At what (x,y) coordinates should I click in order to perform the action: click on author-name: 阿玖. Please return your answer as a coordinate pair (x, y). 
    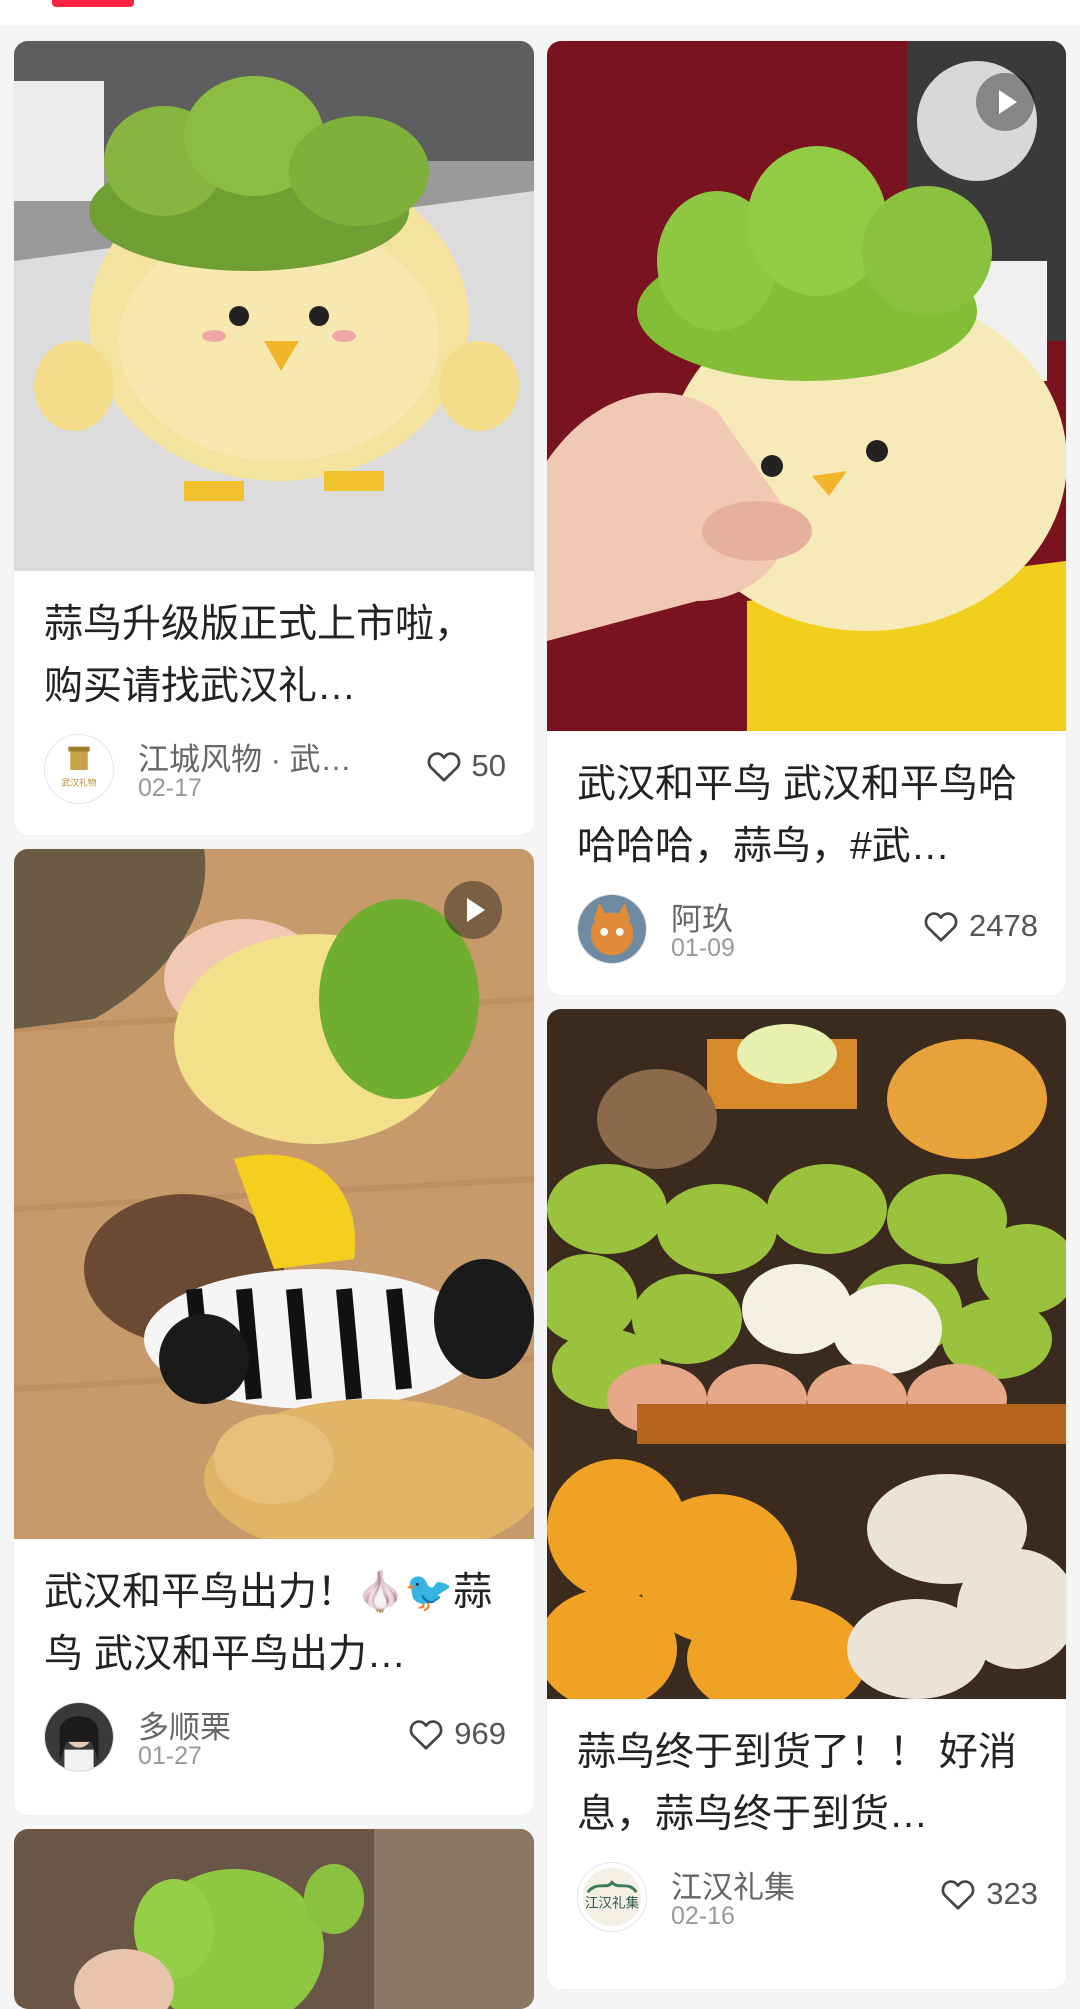
    Looking at the image, I should click on (702, 916).